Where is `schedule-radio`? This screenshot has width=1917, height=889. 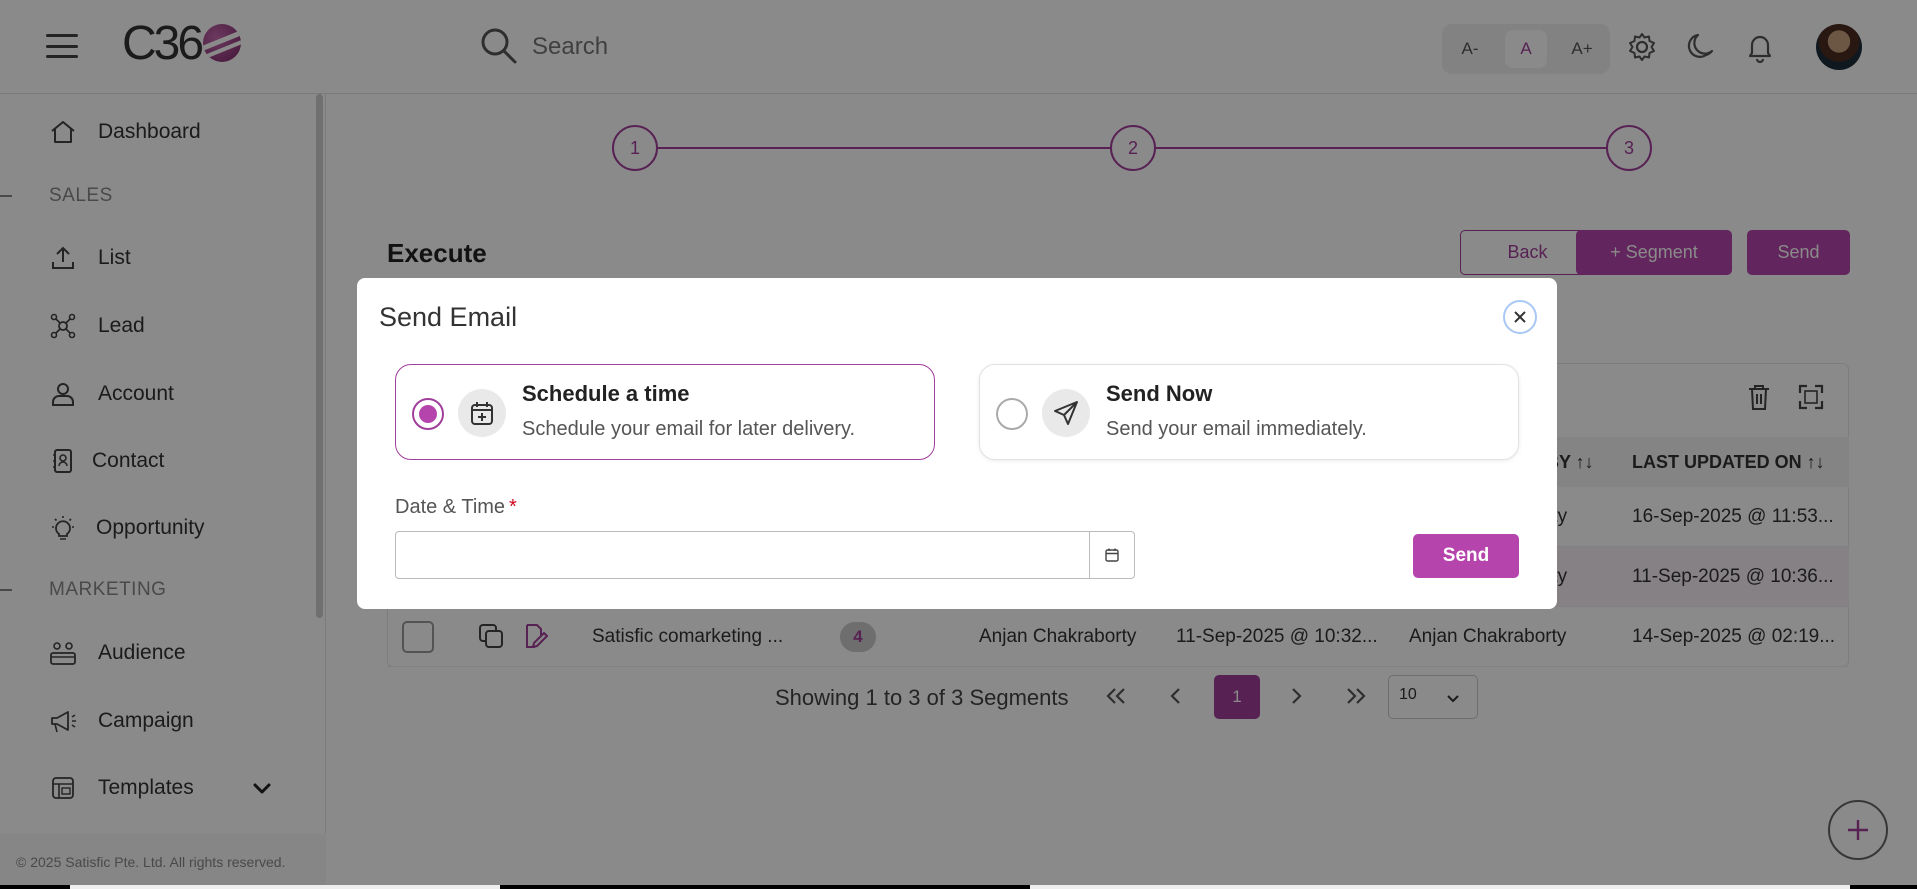 schedule-radio is located at coordinates (428, 414).